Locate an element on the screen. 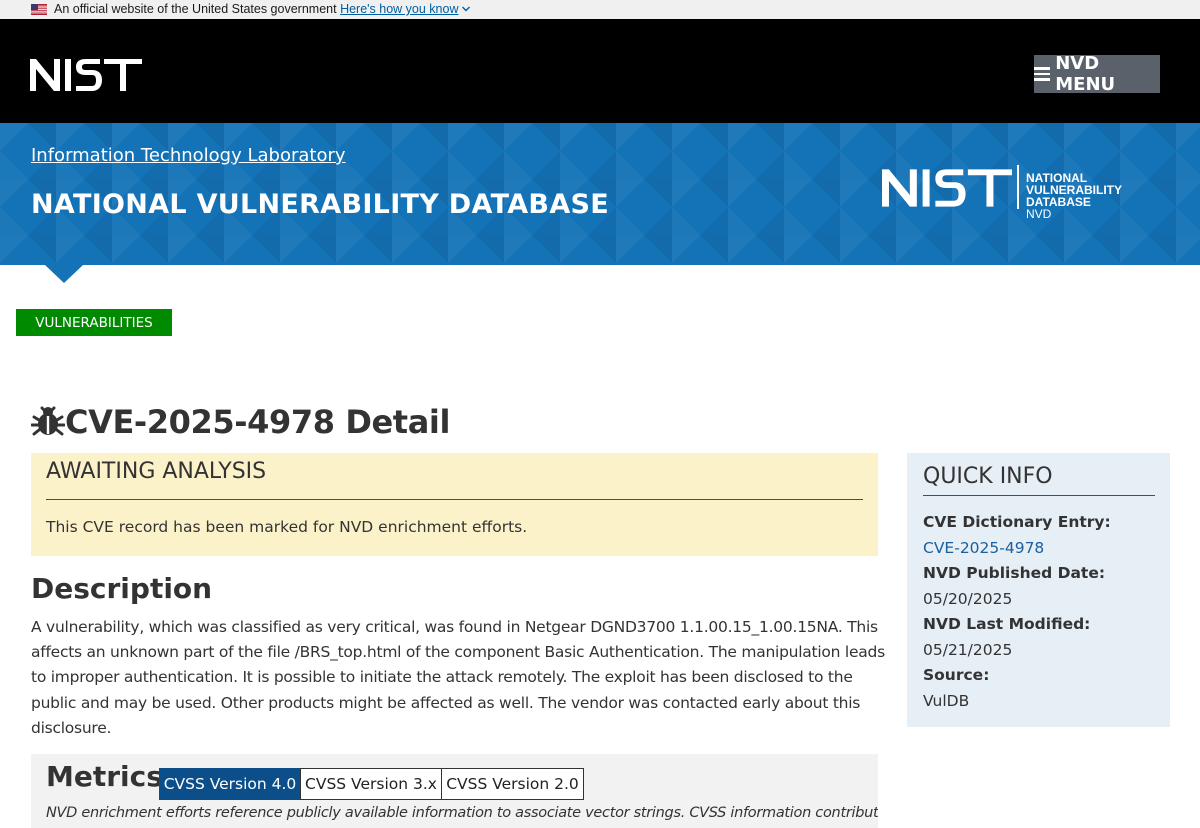 The width and height of the screenshot is (1200, 828). page-title-row: CVE-2025-4978 Detail is located at coordinates (240, 422).